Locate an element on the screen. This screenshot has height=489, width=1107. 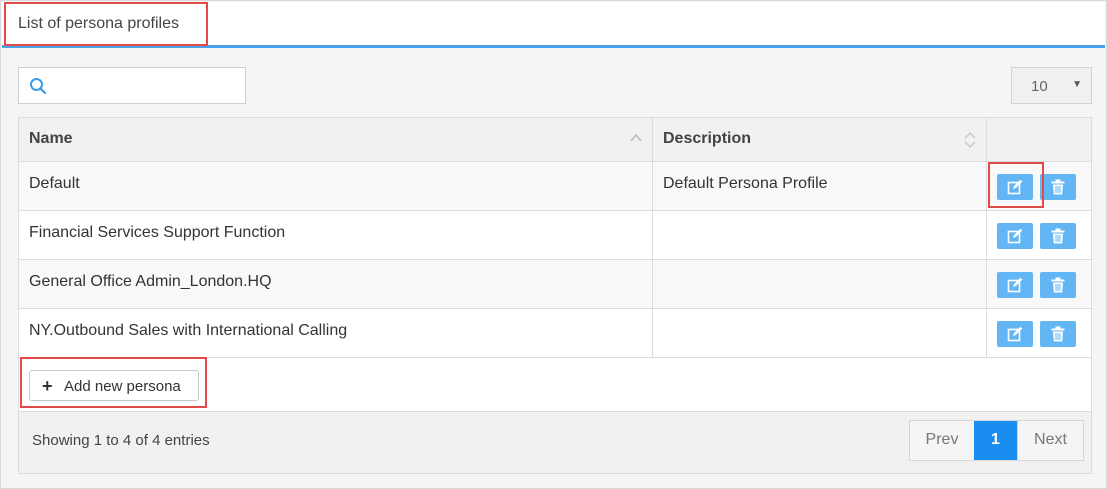
cell-name: Financial Services Support Function is located at coordinates (336, 235).